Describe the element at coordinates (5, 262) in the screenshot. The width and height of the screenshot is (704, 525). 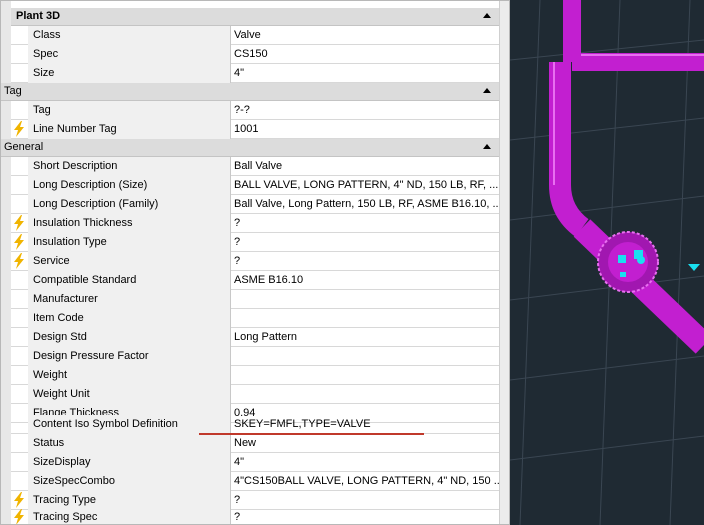
I see `palette-gutter` at that location.